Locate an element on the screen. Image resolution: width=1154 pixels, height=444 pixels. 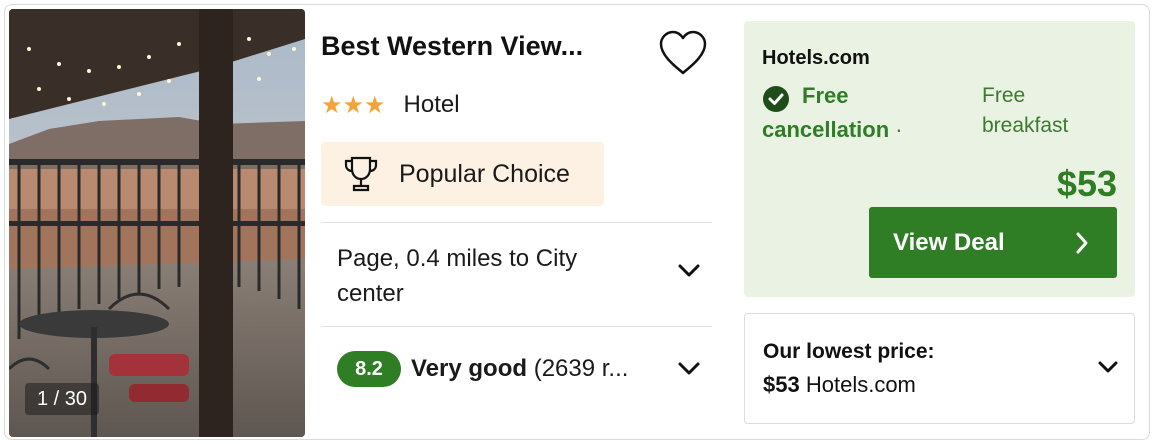
hotel-type: Hotel is located at coordinates (431, 104).